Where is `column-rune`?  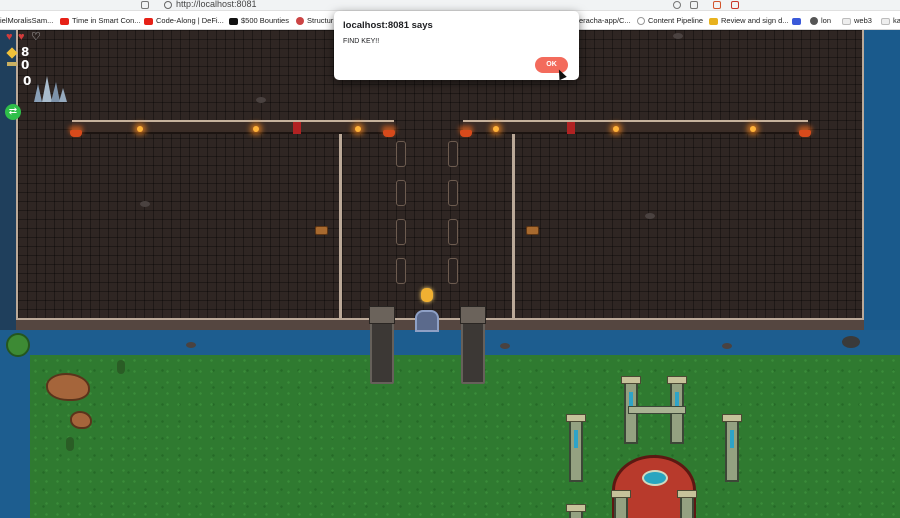 column-rune is located at coordinates (576, 439).